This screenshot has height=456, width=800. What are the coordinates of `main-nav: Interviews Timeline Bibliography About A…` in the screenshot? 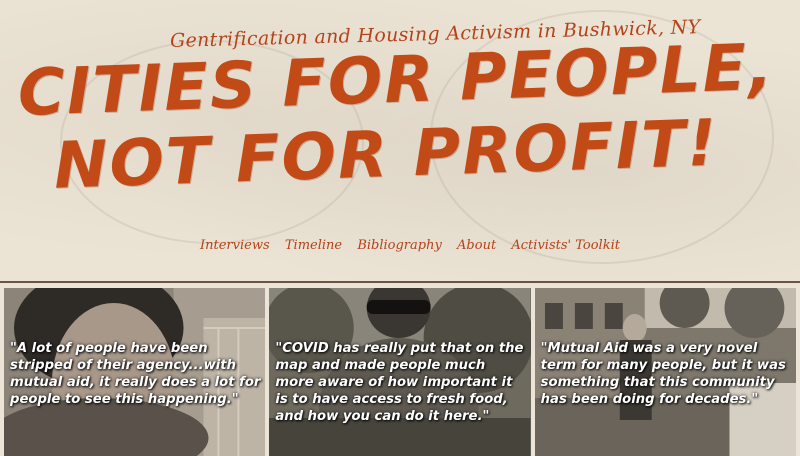 It's located at (410, 245).